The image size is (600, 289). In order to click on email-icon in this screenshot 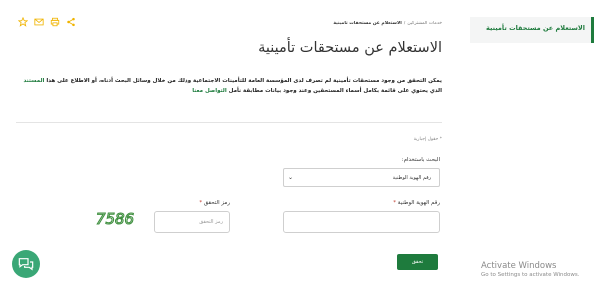, I will do `click(39, 22)`.